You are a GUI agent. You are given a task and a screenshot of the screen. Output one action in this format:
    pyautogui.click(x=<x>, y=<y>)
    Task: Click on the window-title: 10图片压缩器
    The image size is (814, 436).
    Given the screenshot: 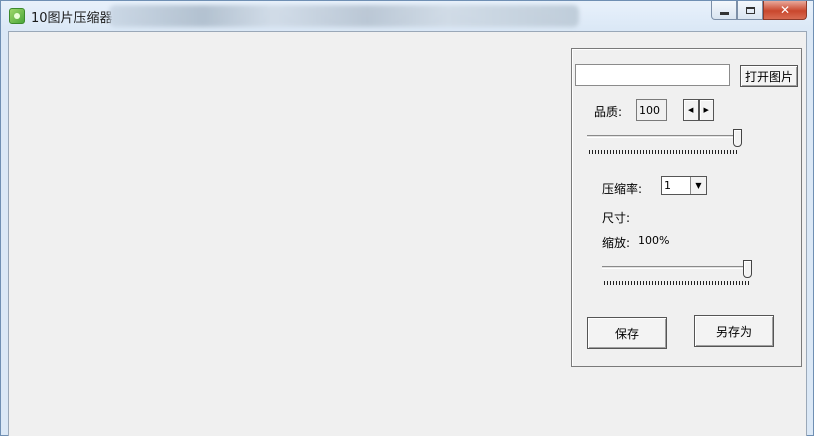 What is the action you would take?
    pyautogui.click(x=72, y=18)
    